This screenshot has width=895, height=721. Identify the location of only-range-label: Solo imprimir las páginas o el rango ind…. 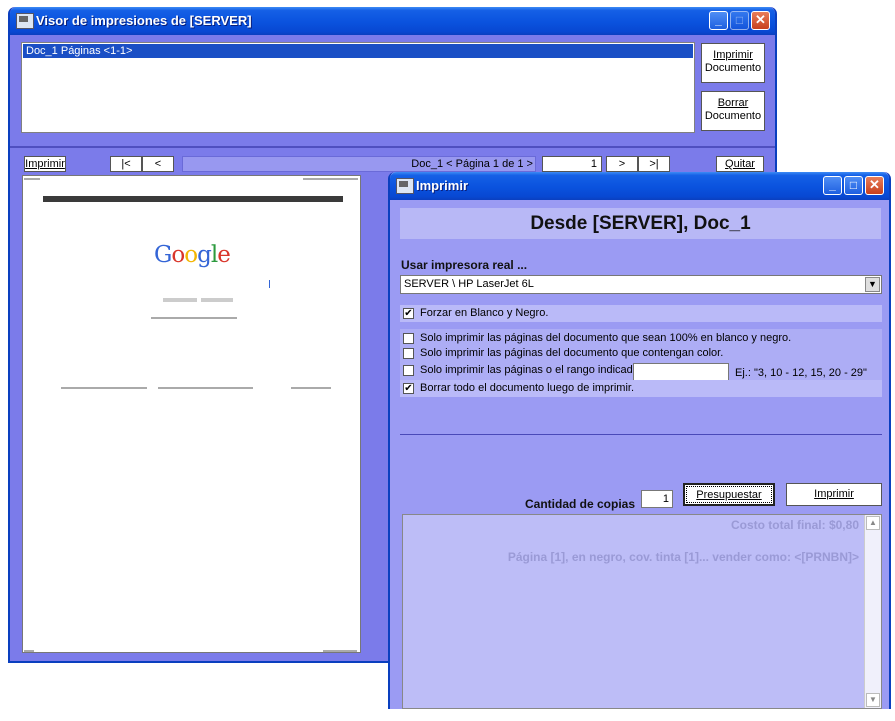
(531, 370).